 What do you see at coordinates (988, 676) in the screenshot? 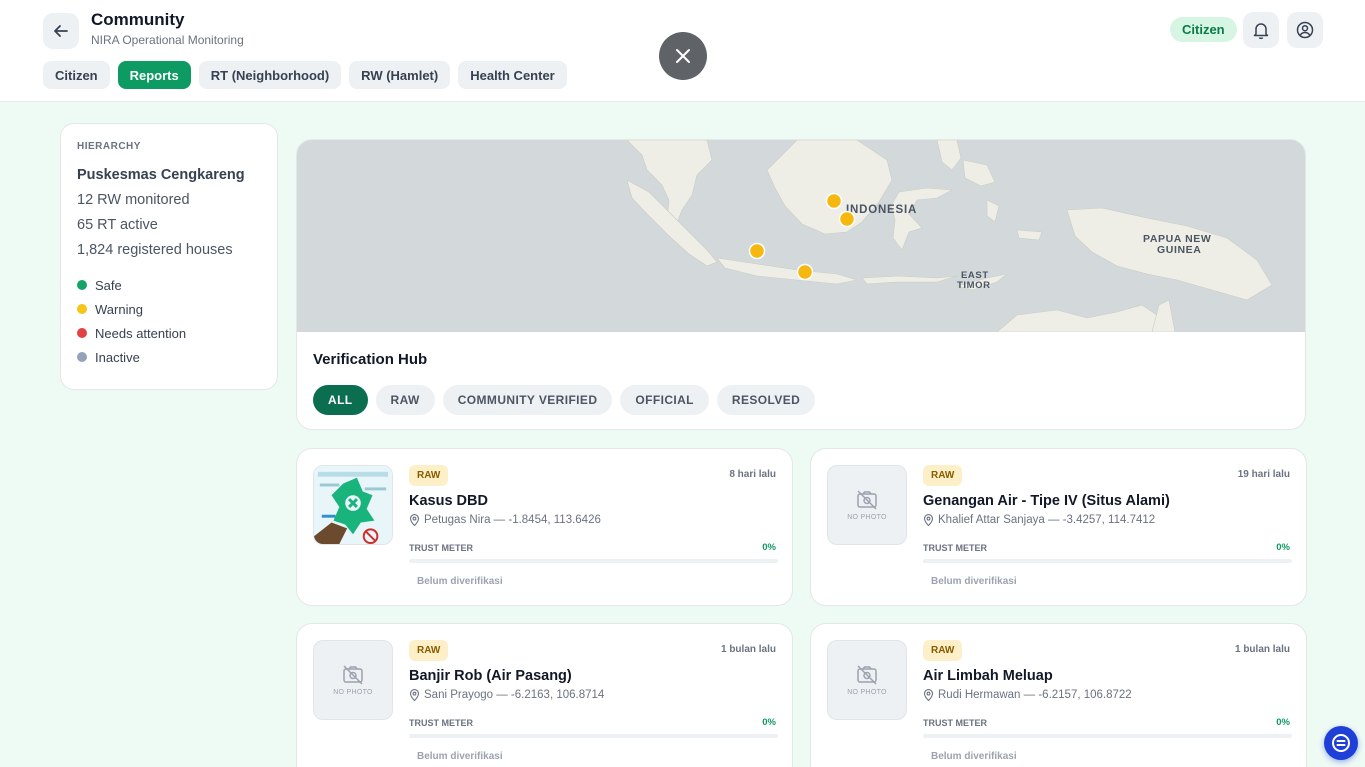
I see `report-title: Air Limbah Meluap` at bounding box center [988, 676].